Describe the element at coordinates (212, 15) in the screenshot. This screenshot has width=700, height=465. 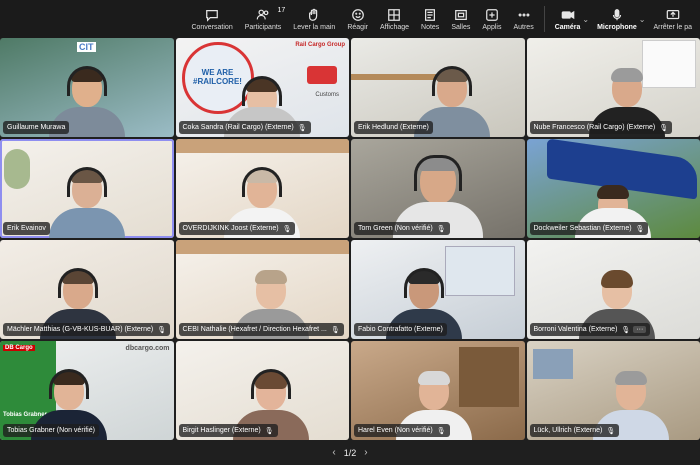
I see `chat-icon` at that location.